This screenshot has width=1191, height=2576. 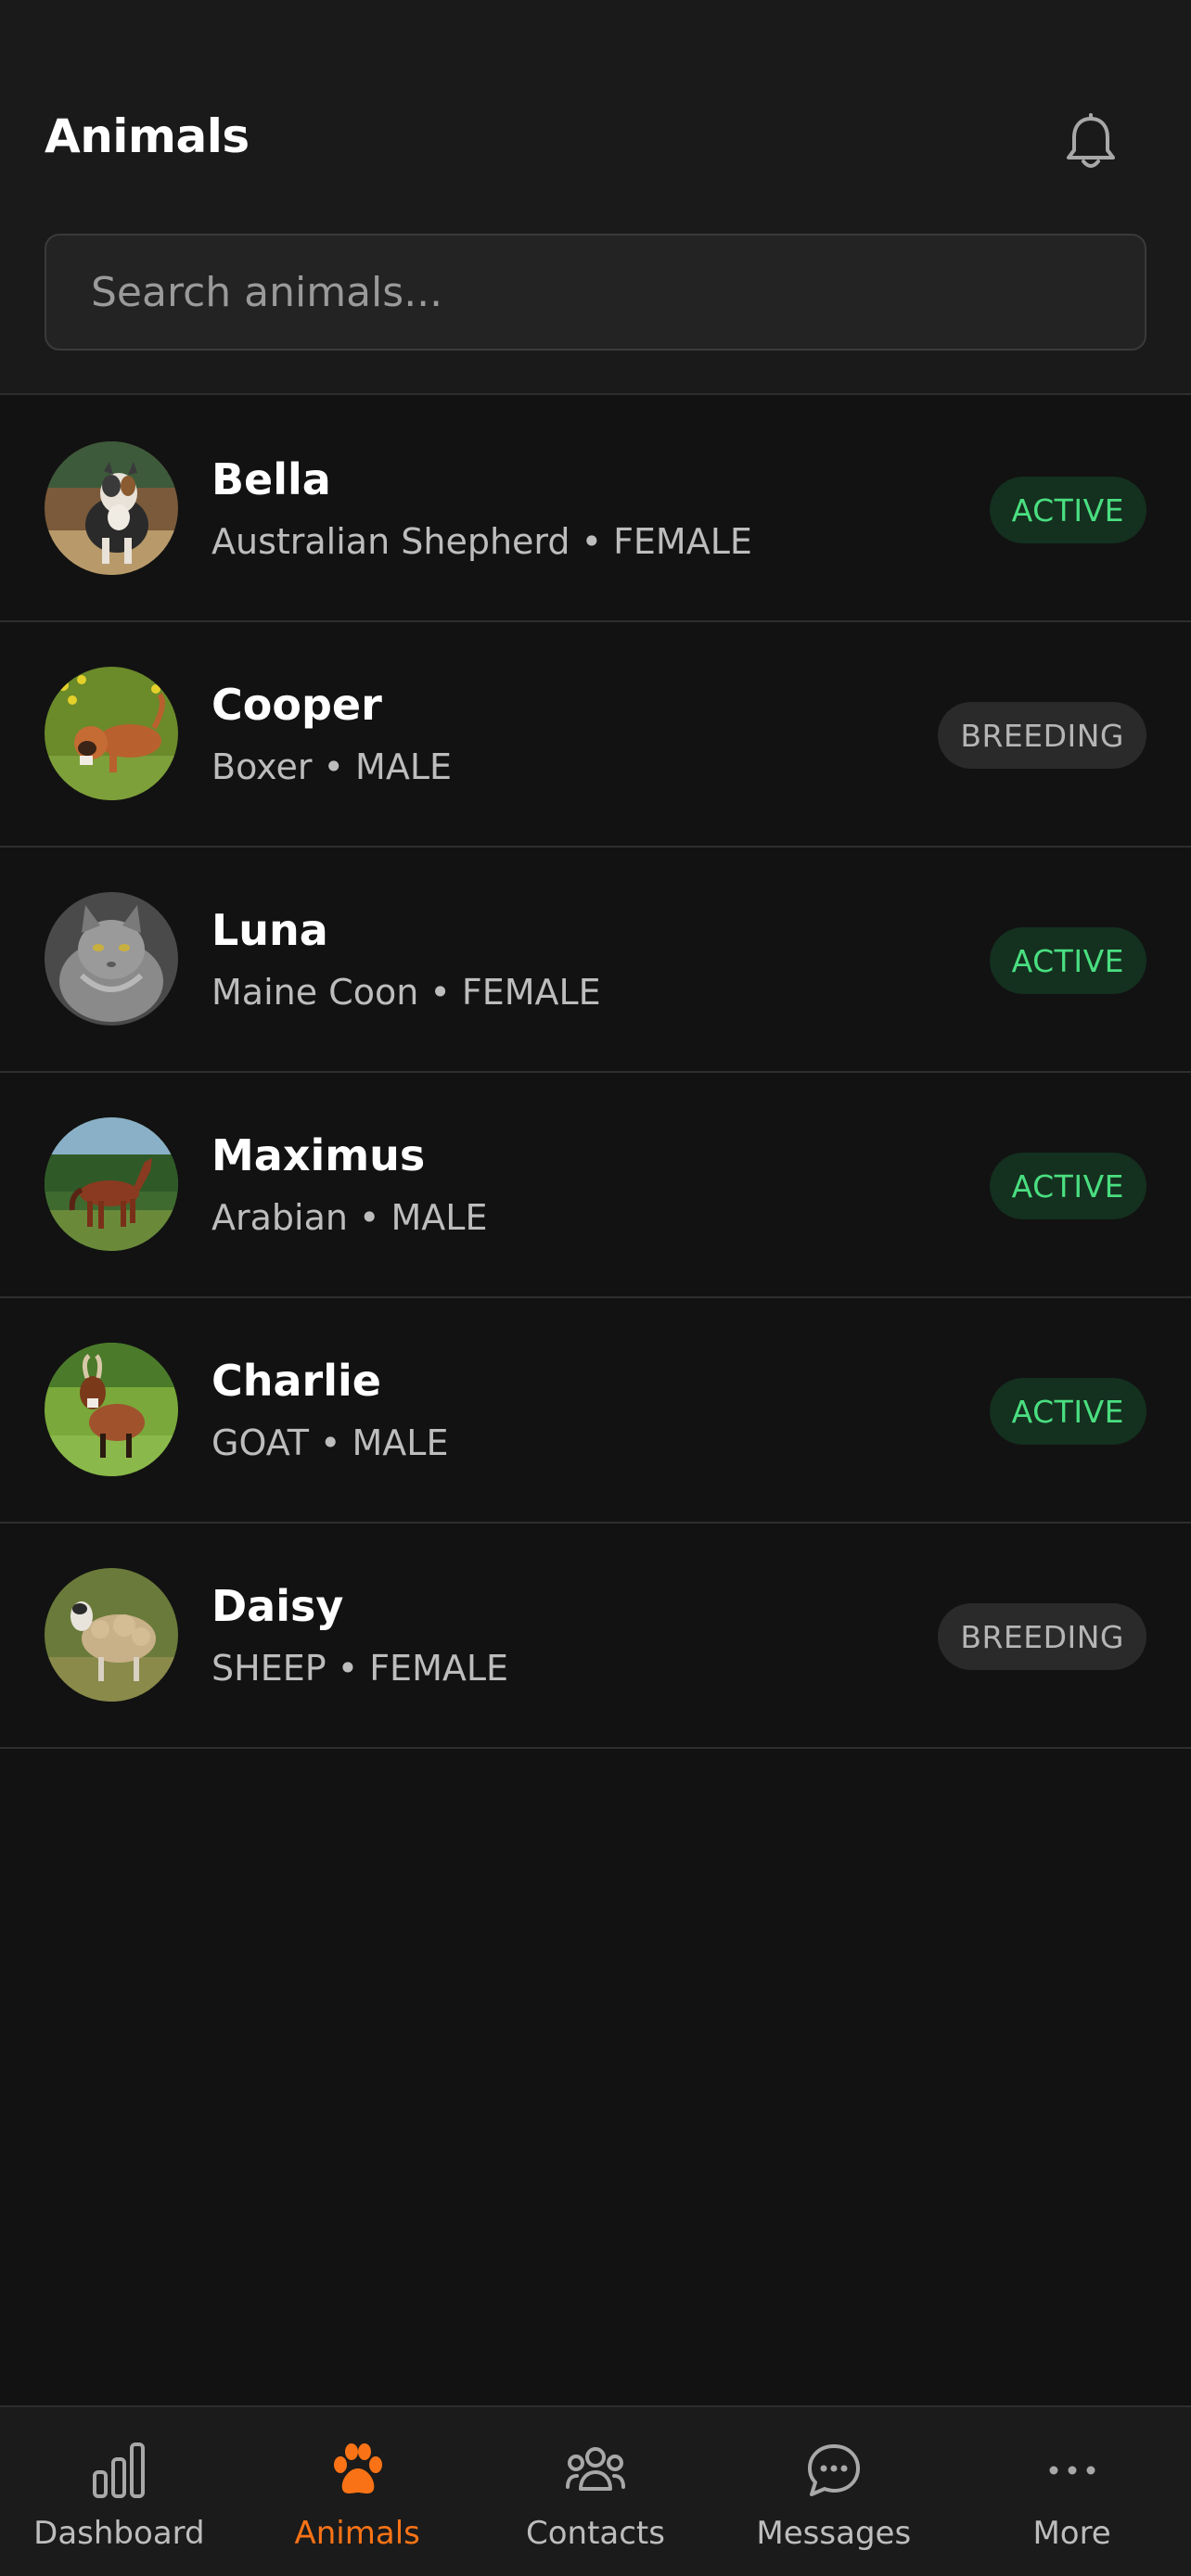 What do you see at coordinates (359, 2468) in the screenshot?
I see `paw-icon` at bounding box center [359, 2468].